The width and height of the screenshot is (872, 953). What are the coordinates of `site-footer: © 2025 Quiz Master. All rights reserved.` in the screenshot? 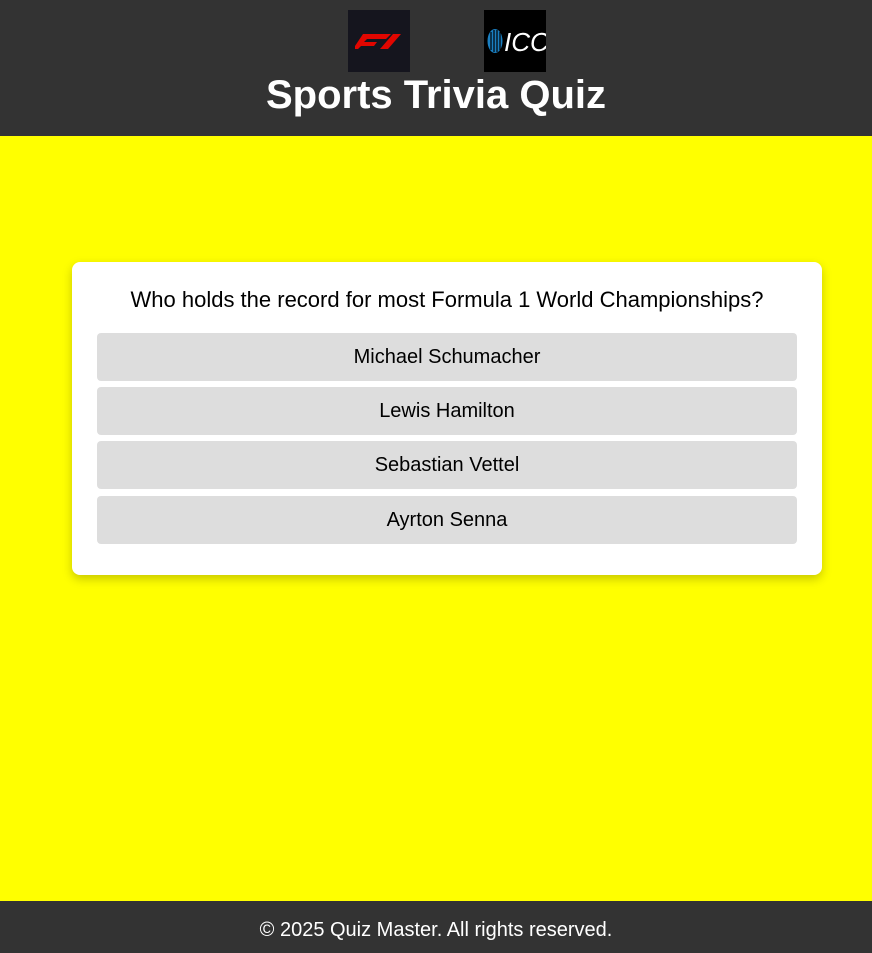 It's located at (436, 927).